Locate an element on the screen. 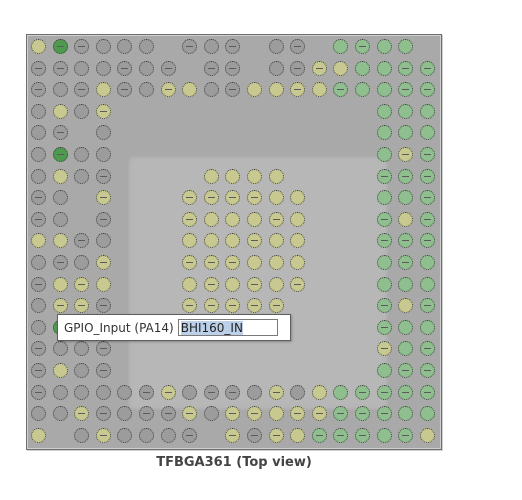  ball-G19 is located at coordinates (427, 176).